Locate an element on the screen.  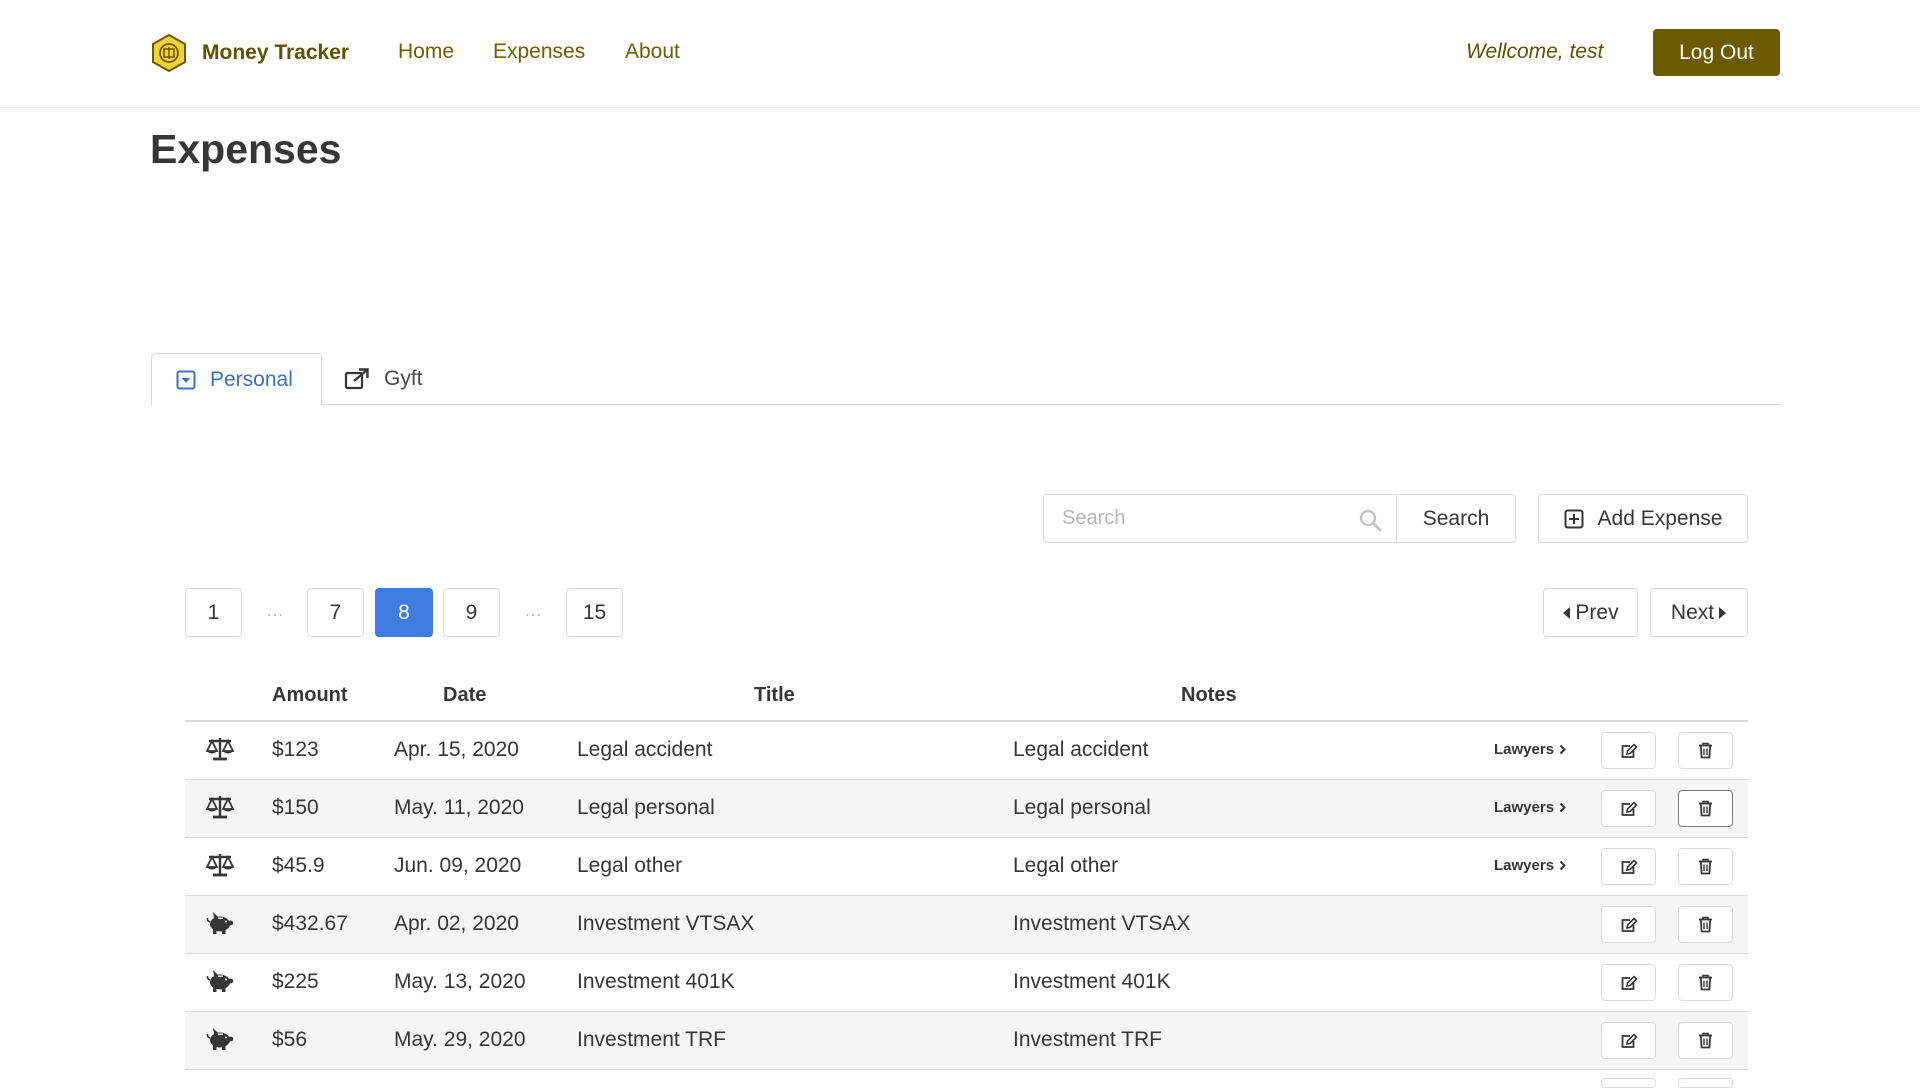
tab-gyft-label: Gyft is located at coordinates (403, 378).